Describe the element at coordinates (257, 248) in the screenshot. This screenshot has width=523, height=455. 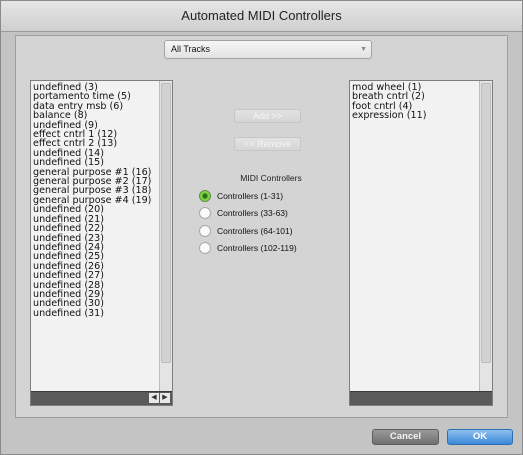
I see `radio-label: Controllers (102-119)` at that location.